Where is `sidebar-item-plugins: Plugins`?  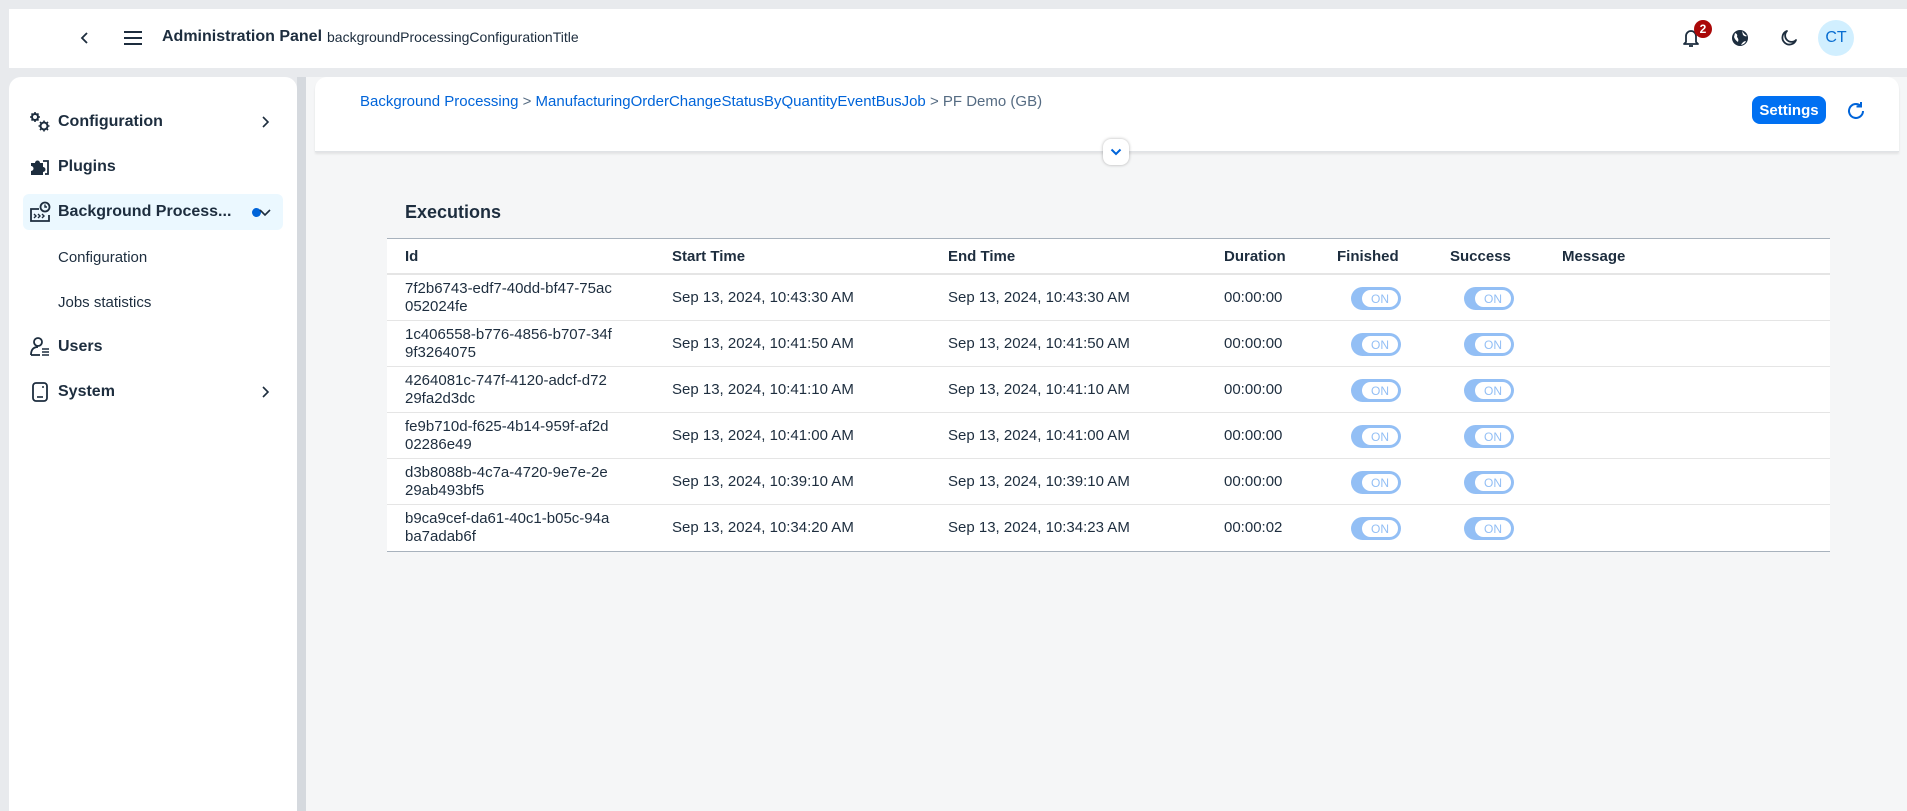 sidebar-item-plugins: Plugins is located at coordinates (153, 167).